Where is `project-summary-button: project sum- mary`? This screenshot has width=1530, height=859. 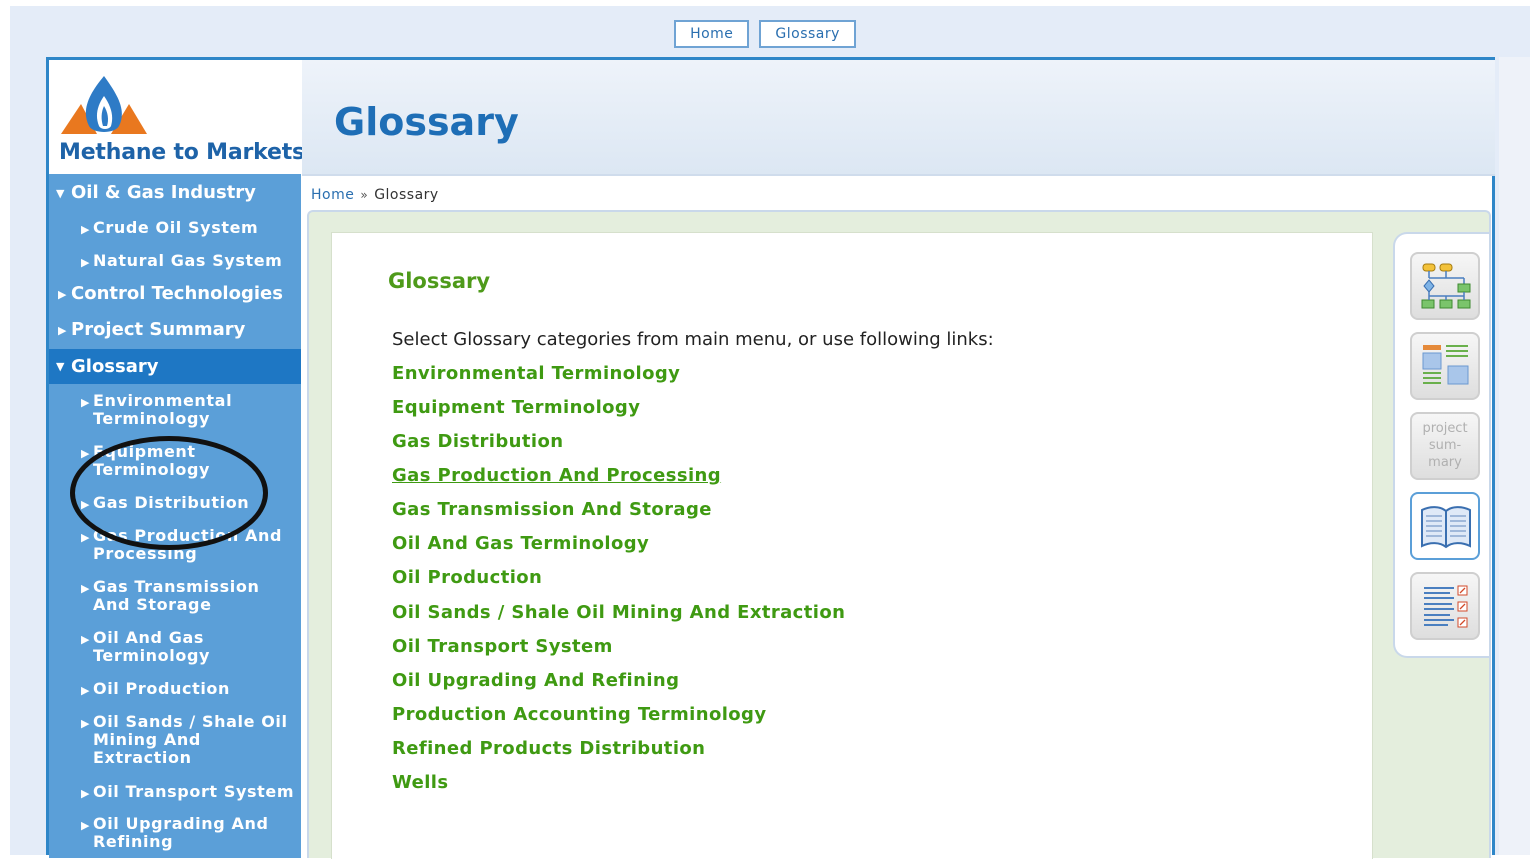 project-summary-button: project sum- mary is located at coordinates (1445, 446).